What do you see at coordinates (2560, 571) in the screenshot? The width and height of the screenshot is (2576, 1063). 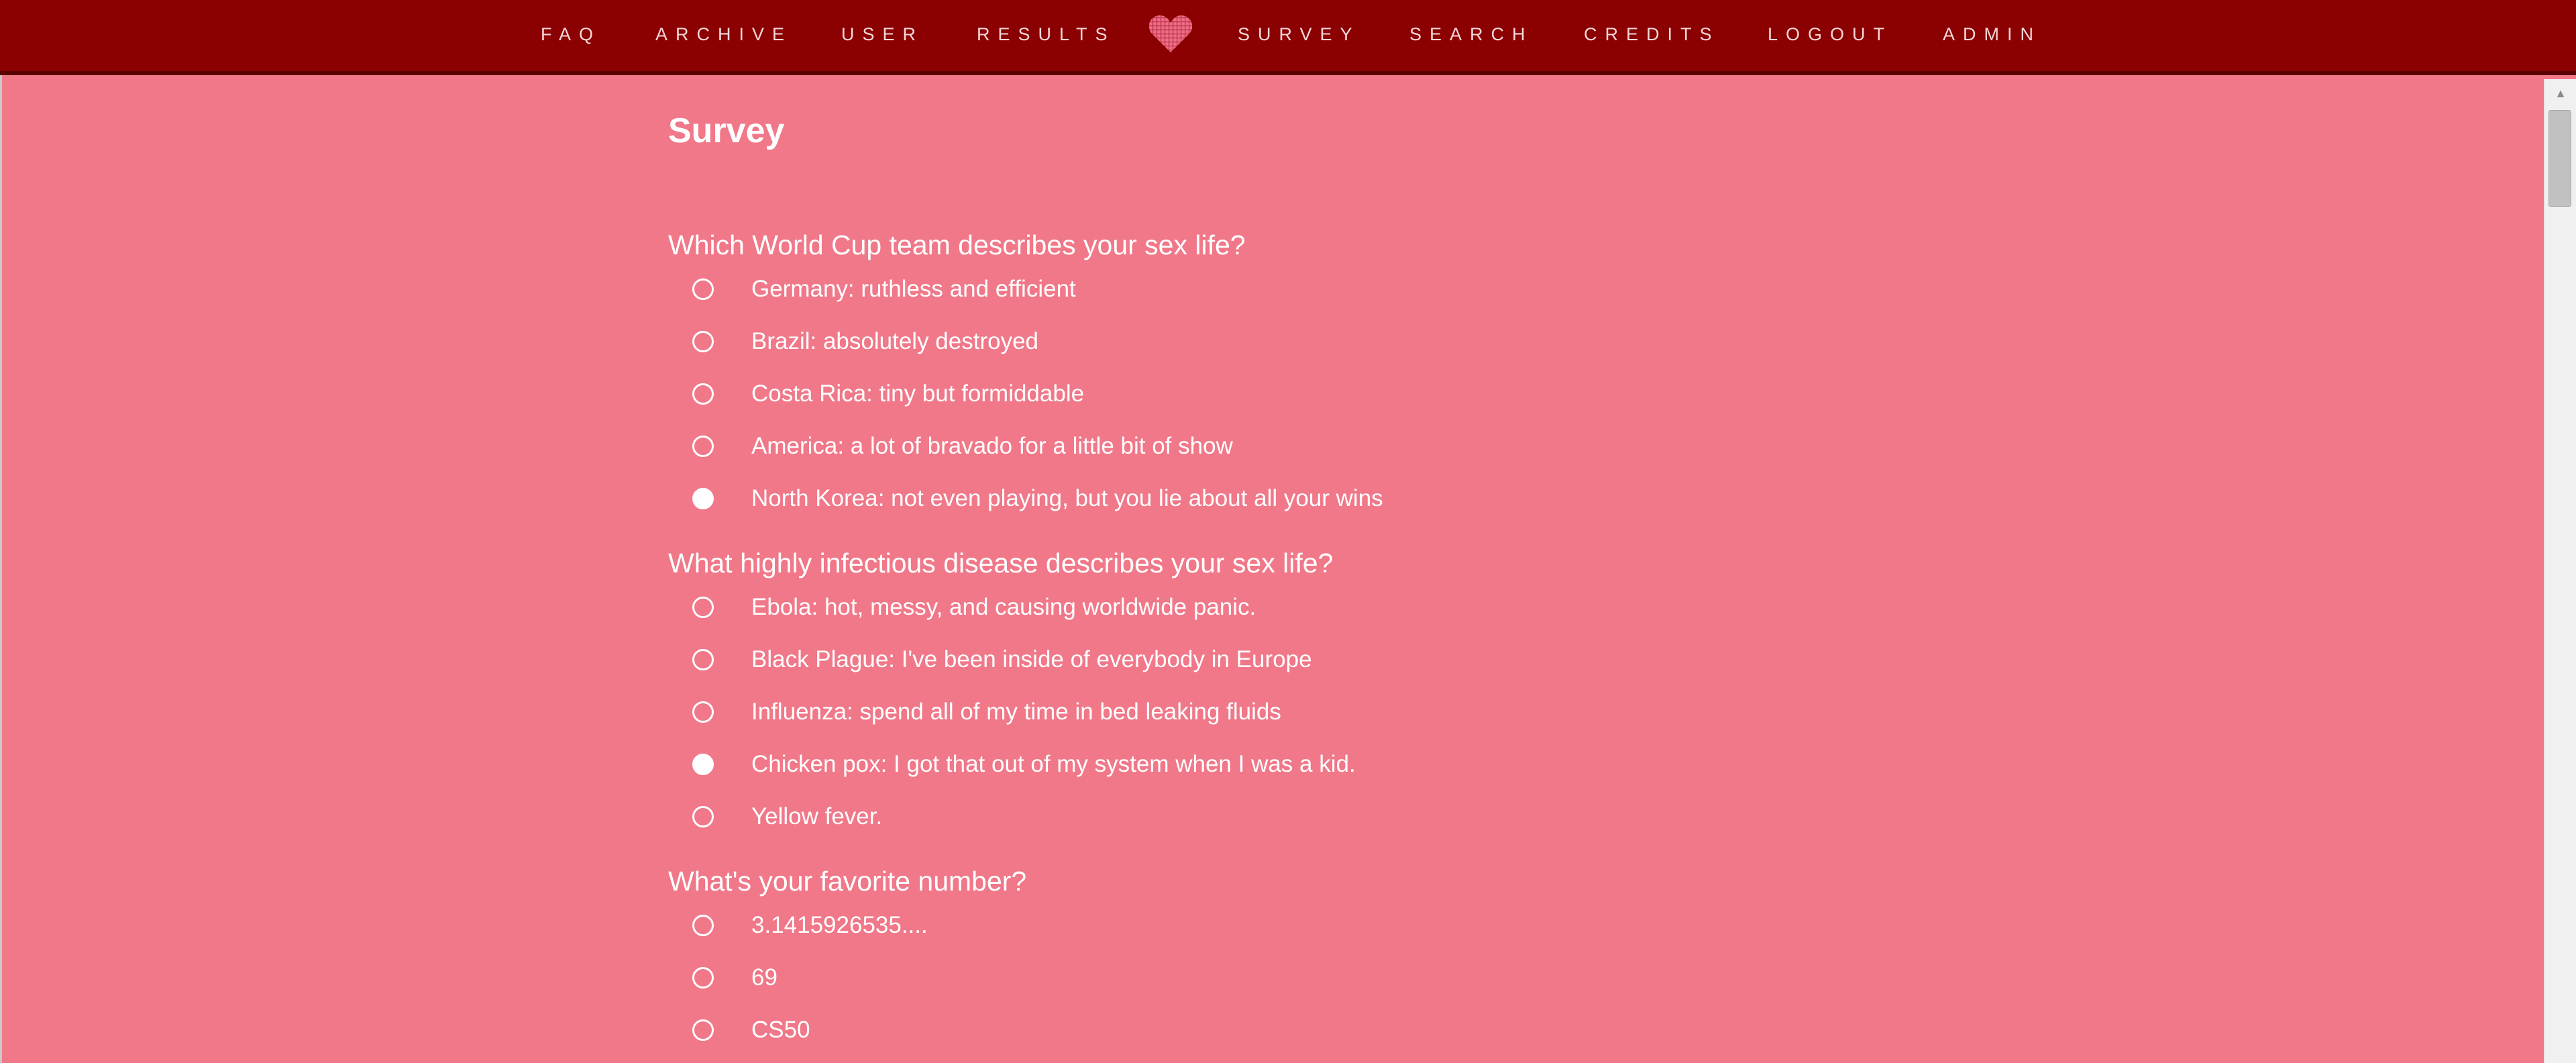 I see `vertical-scrollbar: ▲` at bounding box center [2560, 571].